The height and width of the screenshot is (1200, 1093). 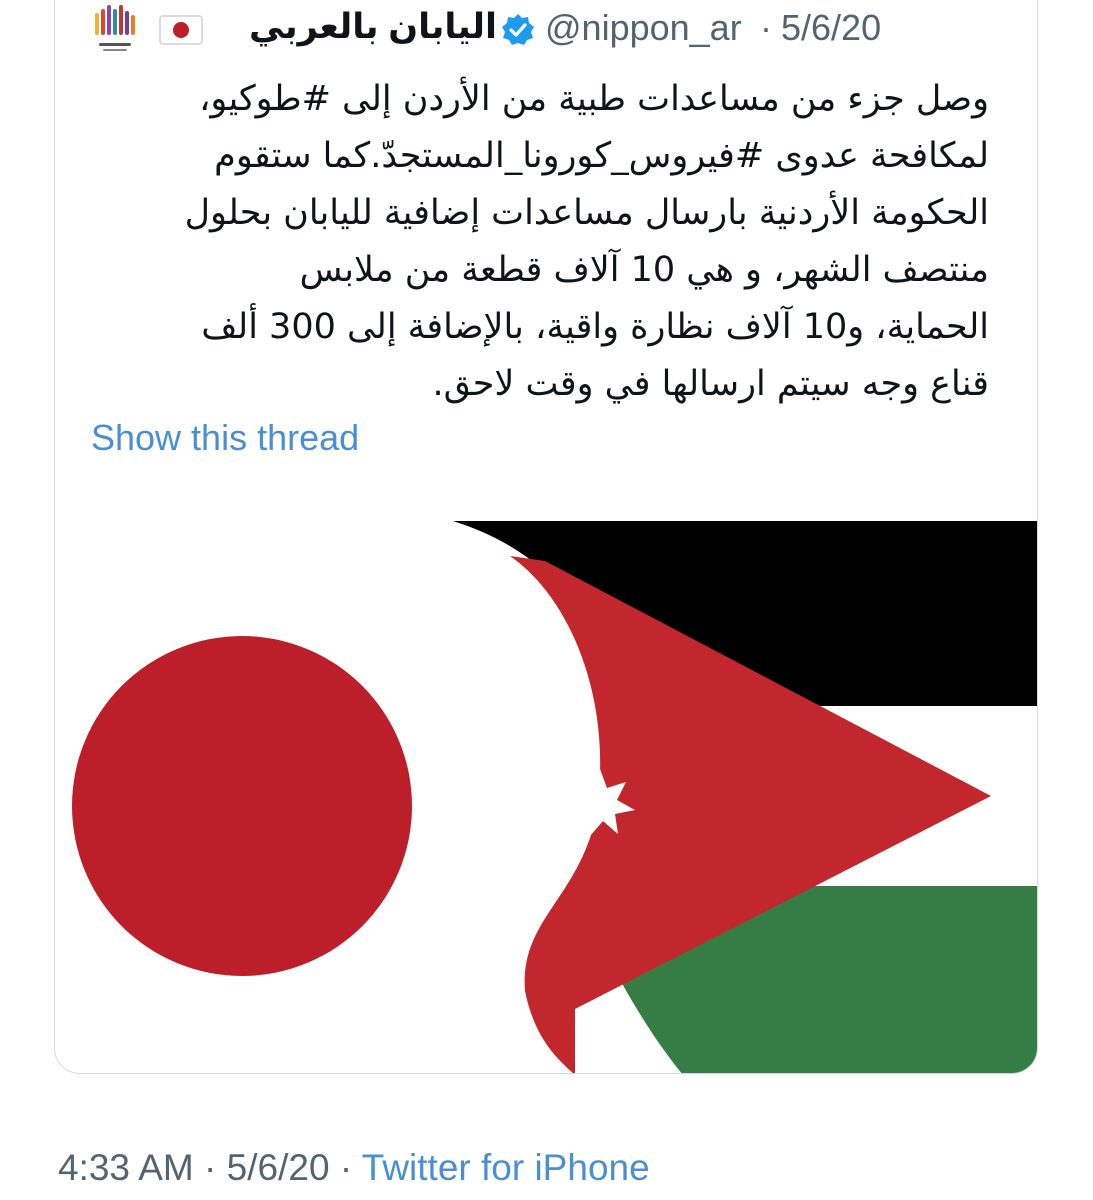 I want to click on tweet-header: اليابان بالعربي @nippon_ar · 5/6/20, so click(x=546, y=36).